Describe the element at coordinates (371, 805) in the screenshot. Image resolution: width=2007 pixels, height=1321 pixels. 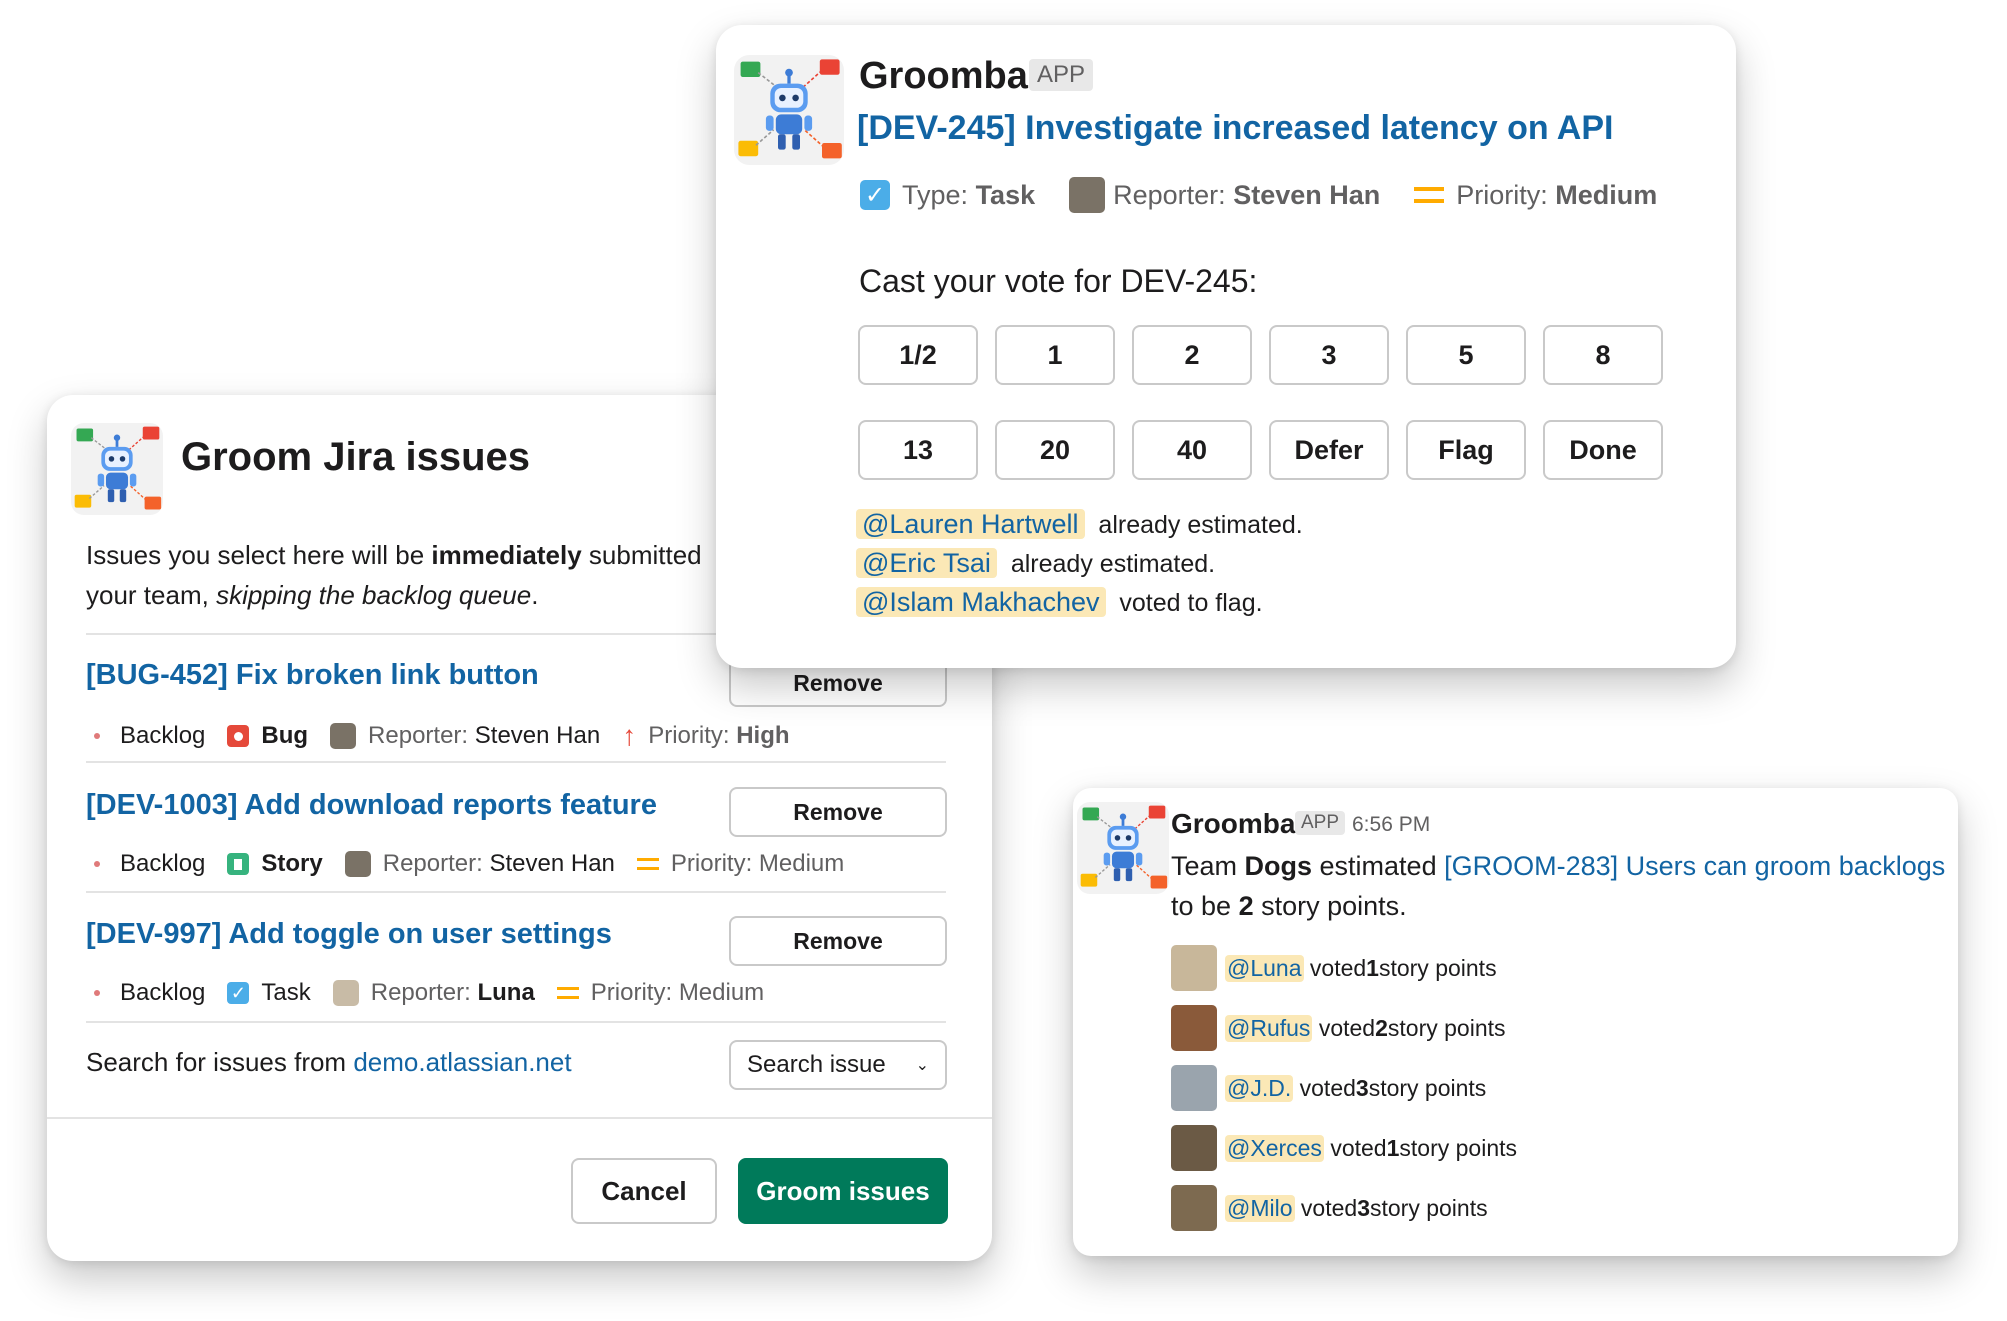
I see `issue-title: [DEV-1003] Add download reports feature` at that location.